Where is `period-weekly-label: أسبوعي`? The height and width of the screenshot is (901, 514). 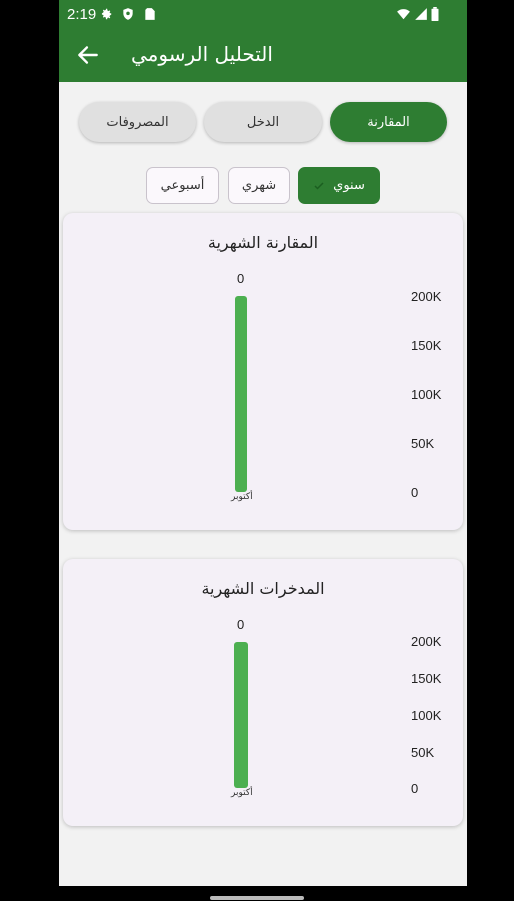 period-weekly-label: أسبوعي is located at coordinates (182, 185).